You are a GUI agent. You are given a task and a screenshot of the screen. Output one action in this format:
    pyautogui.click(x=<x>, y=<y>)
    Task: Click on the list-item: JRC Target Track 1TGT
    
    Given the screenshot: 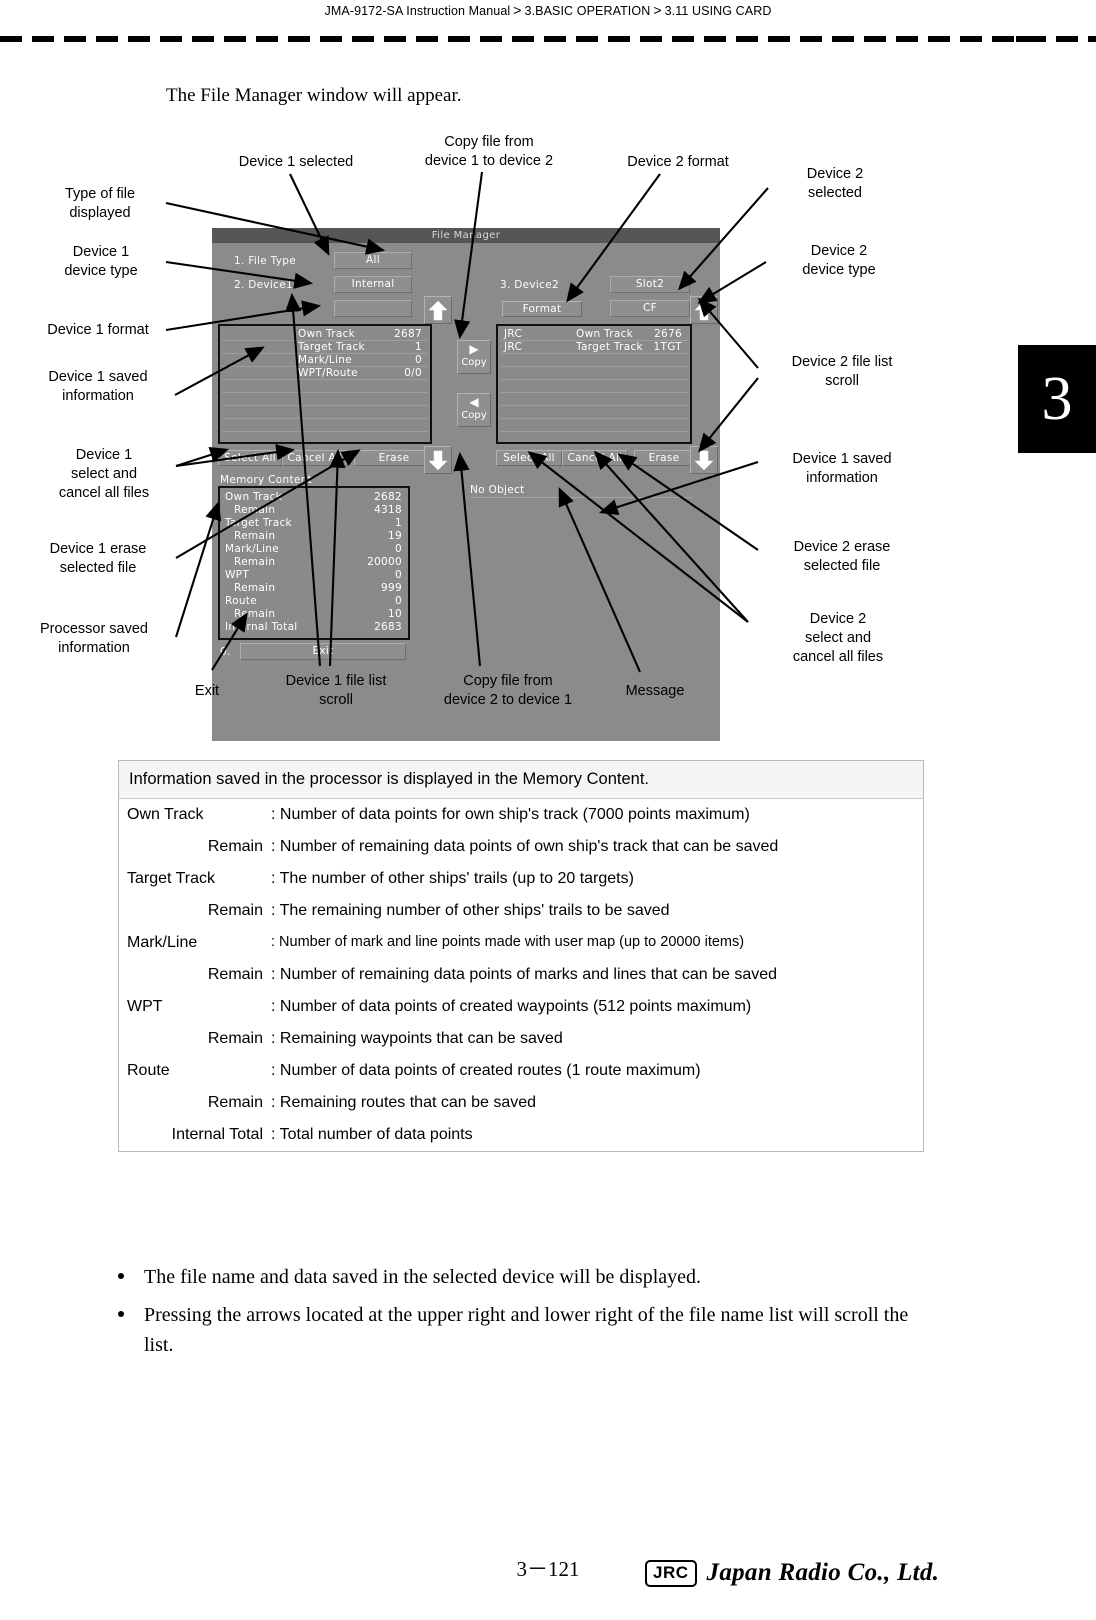 What is the action you would take?
    pyautogui.click(x=594, y=347)
    